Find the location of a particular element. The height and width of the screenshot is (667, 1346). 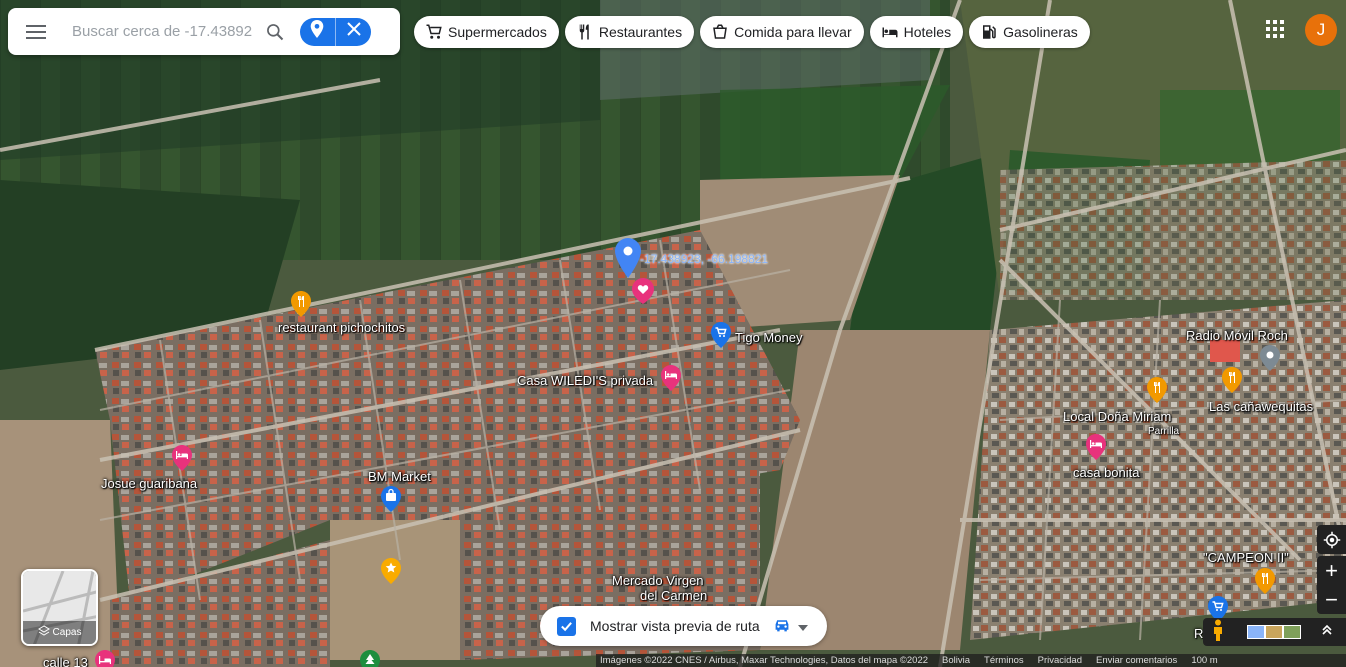

layers-button: Capas is located at coordinates (59, 607).